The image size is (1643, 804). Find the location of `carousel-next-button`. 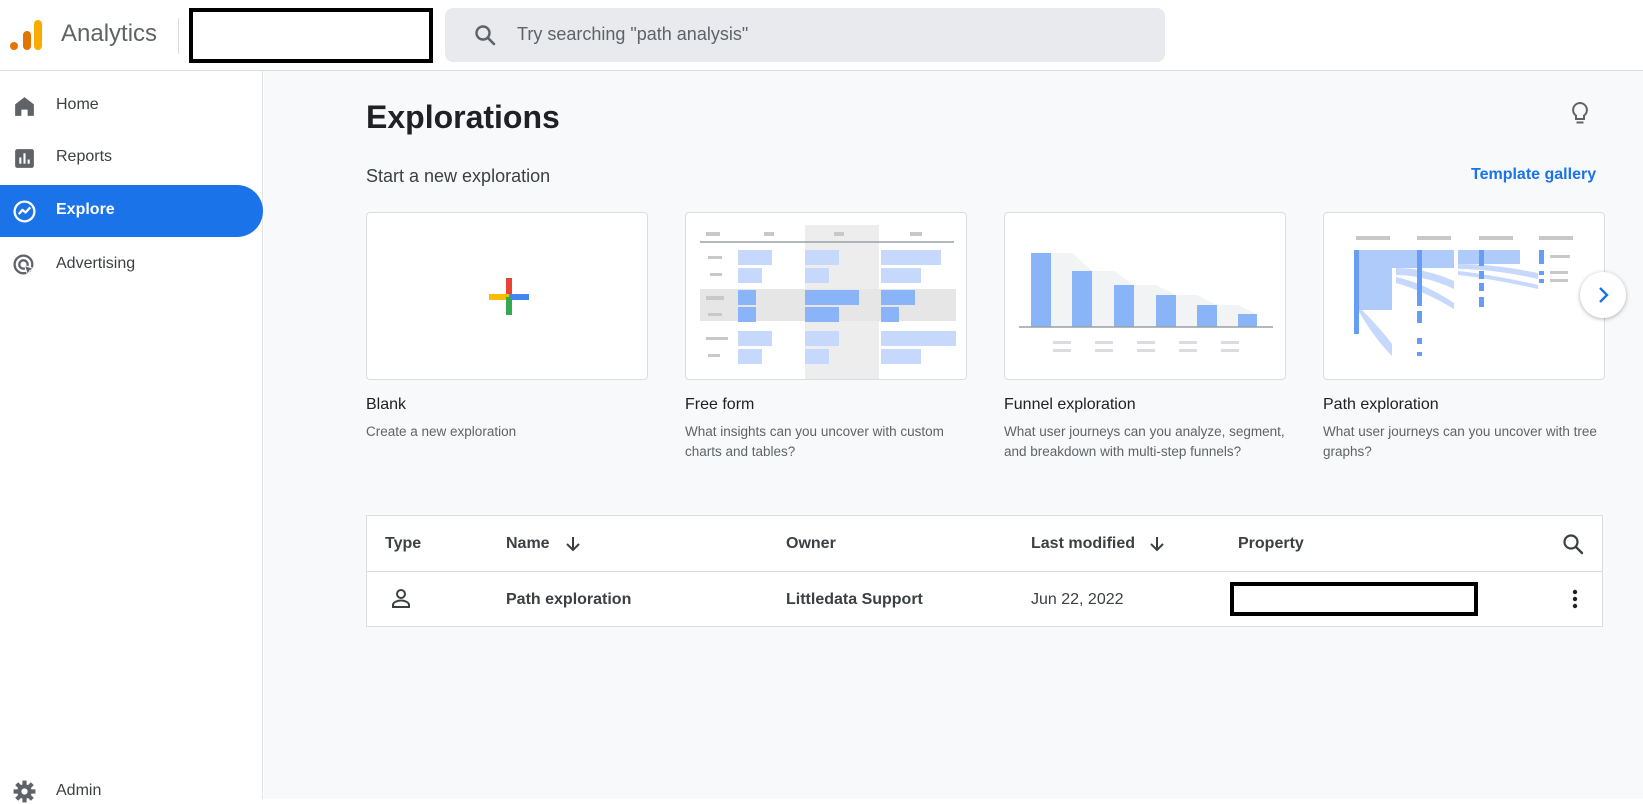

carousel-next-button is located at coordinates (1603, 295).